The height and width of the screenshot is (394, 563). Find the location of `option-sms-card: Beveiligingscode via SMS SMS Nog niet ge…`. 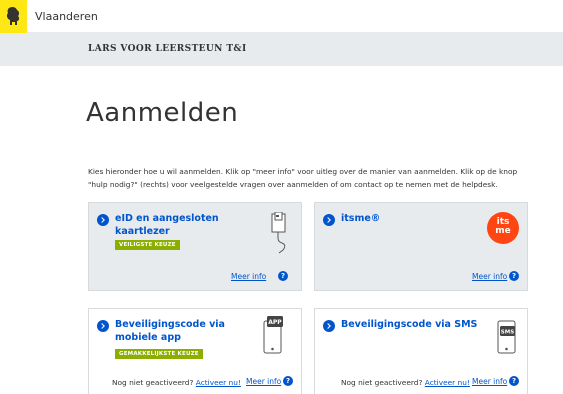

option-sms-card: Beveiligingscode via SMS SMS Nog niet ge… is located at coordinates (421, 351).